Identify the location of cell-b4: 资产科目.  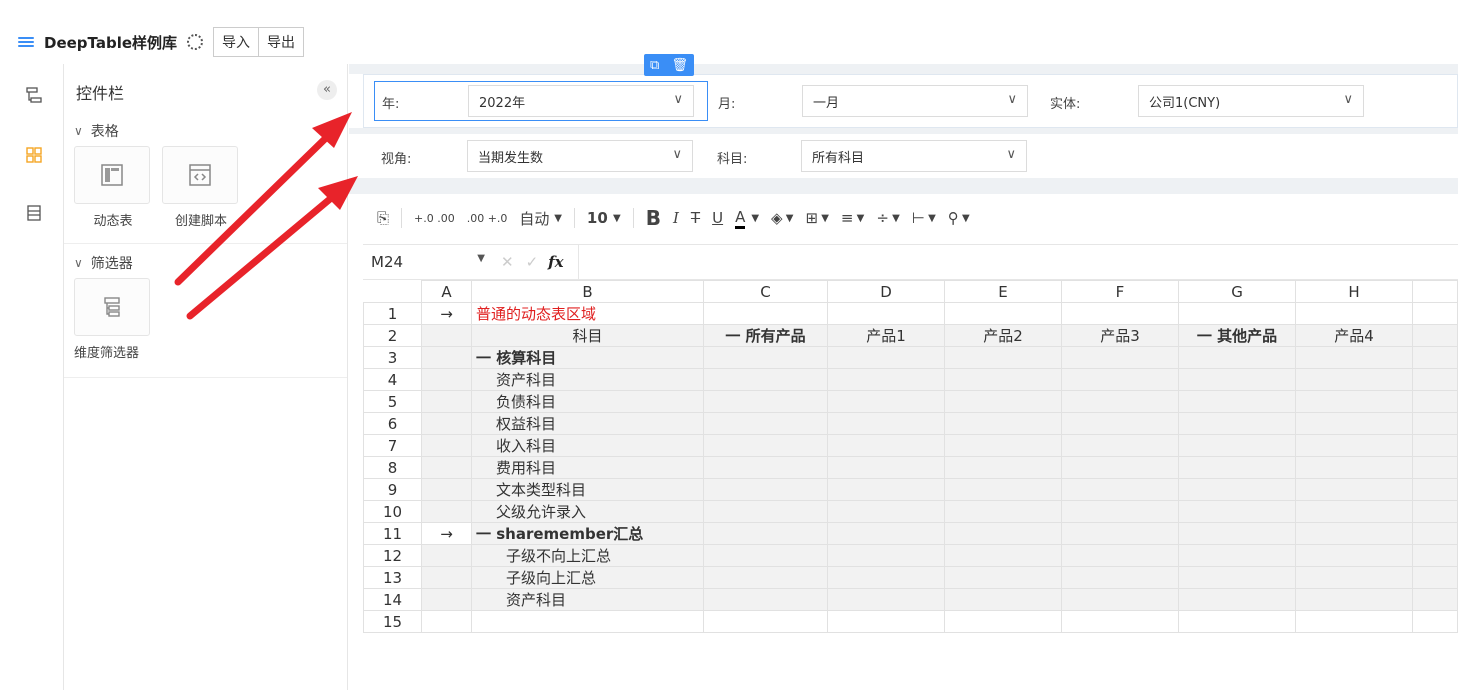
(587, 379).